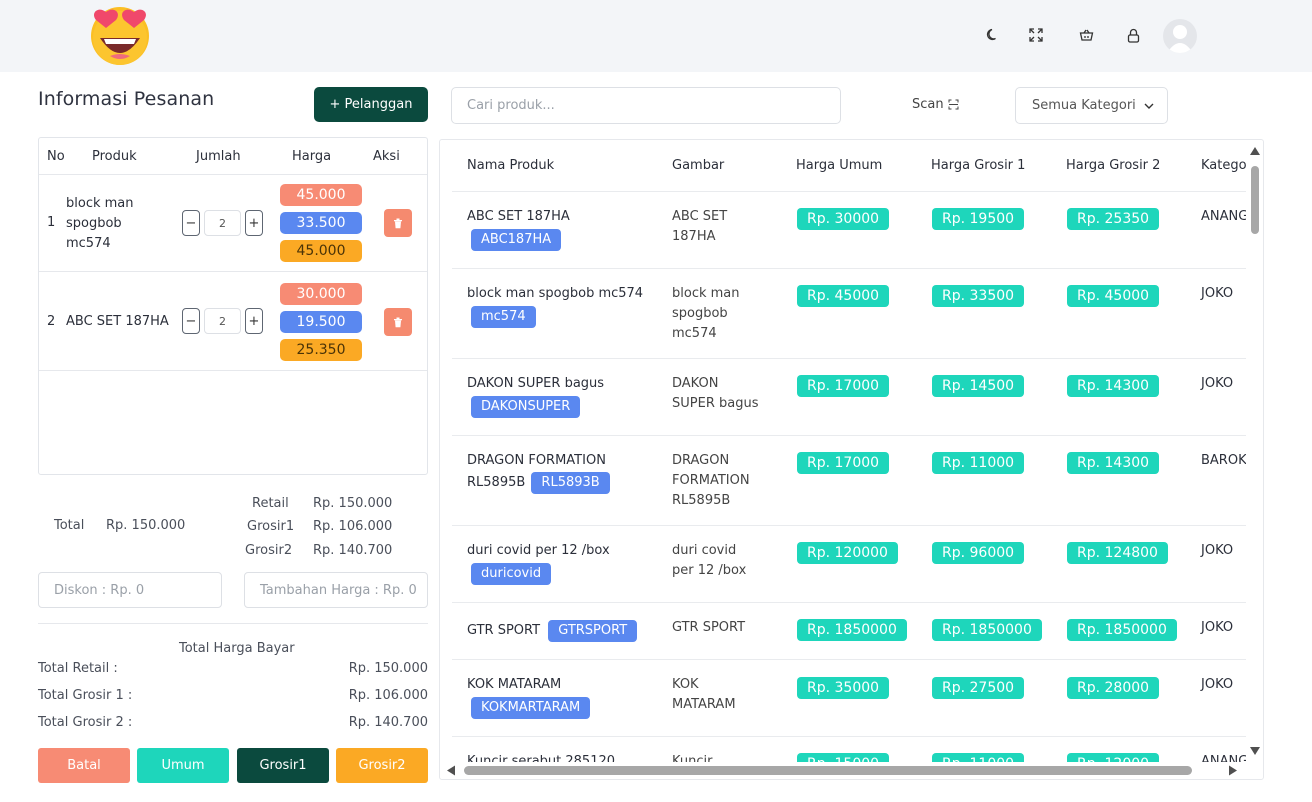 The height and width of the screenshot is (802, 1312). Describe the element at coordinates (283, 765) in the screenshot. I see `pay-grosir1-button: Grosir1` at that location.